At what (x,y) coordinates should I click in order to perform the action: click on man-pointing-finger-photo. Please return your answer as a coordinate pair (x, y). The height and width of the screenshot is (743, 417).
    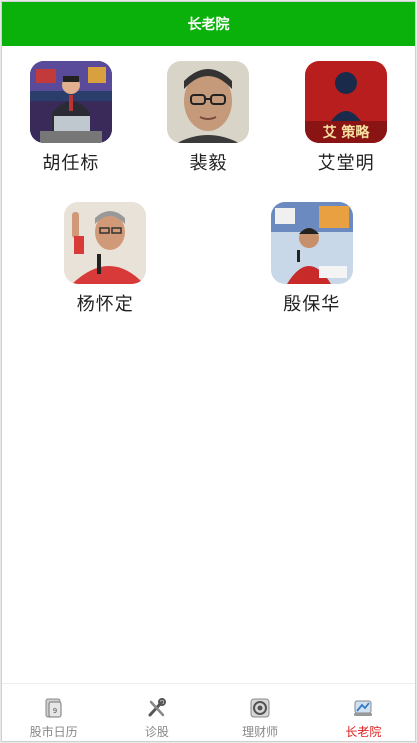
    Looking at the image, I should click on (105, 243).